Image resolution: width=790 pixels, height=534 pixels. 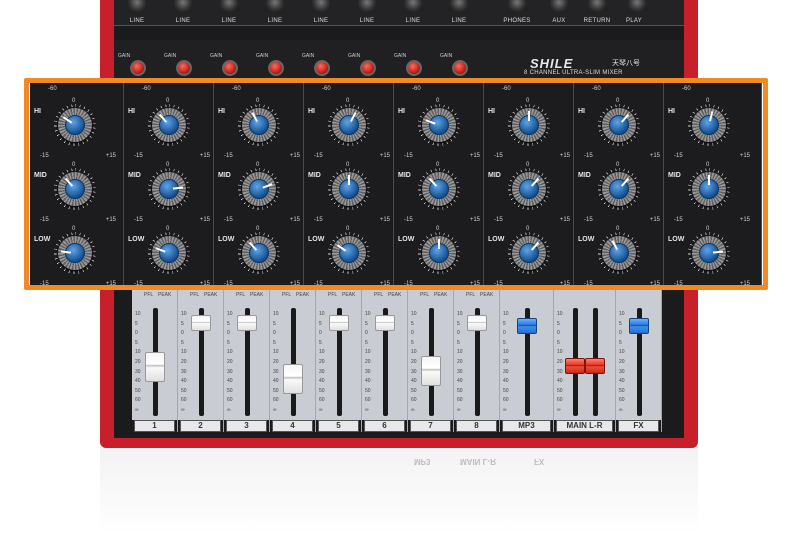 I want to click on brand-name: SHILE, so click(x=552, y=63).